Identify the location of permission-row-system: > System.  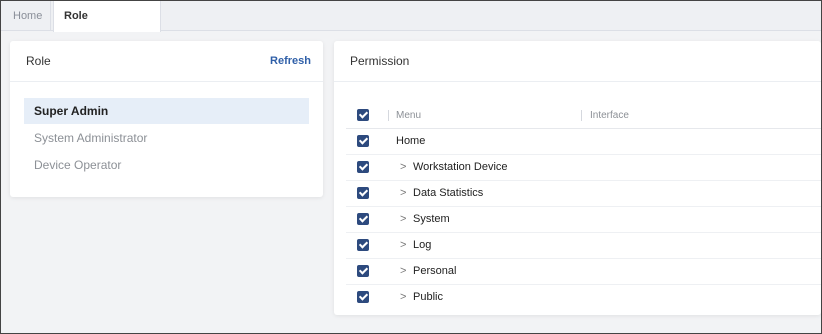
(583, 220).